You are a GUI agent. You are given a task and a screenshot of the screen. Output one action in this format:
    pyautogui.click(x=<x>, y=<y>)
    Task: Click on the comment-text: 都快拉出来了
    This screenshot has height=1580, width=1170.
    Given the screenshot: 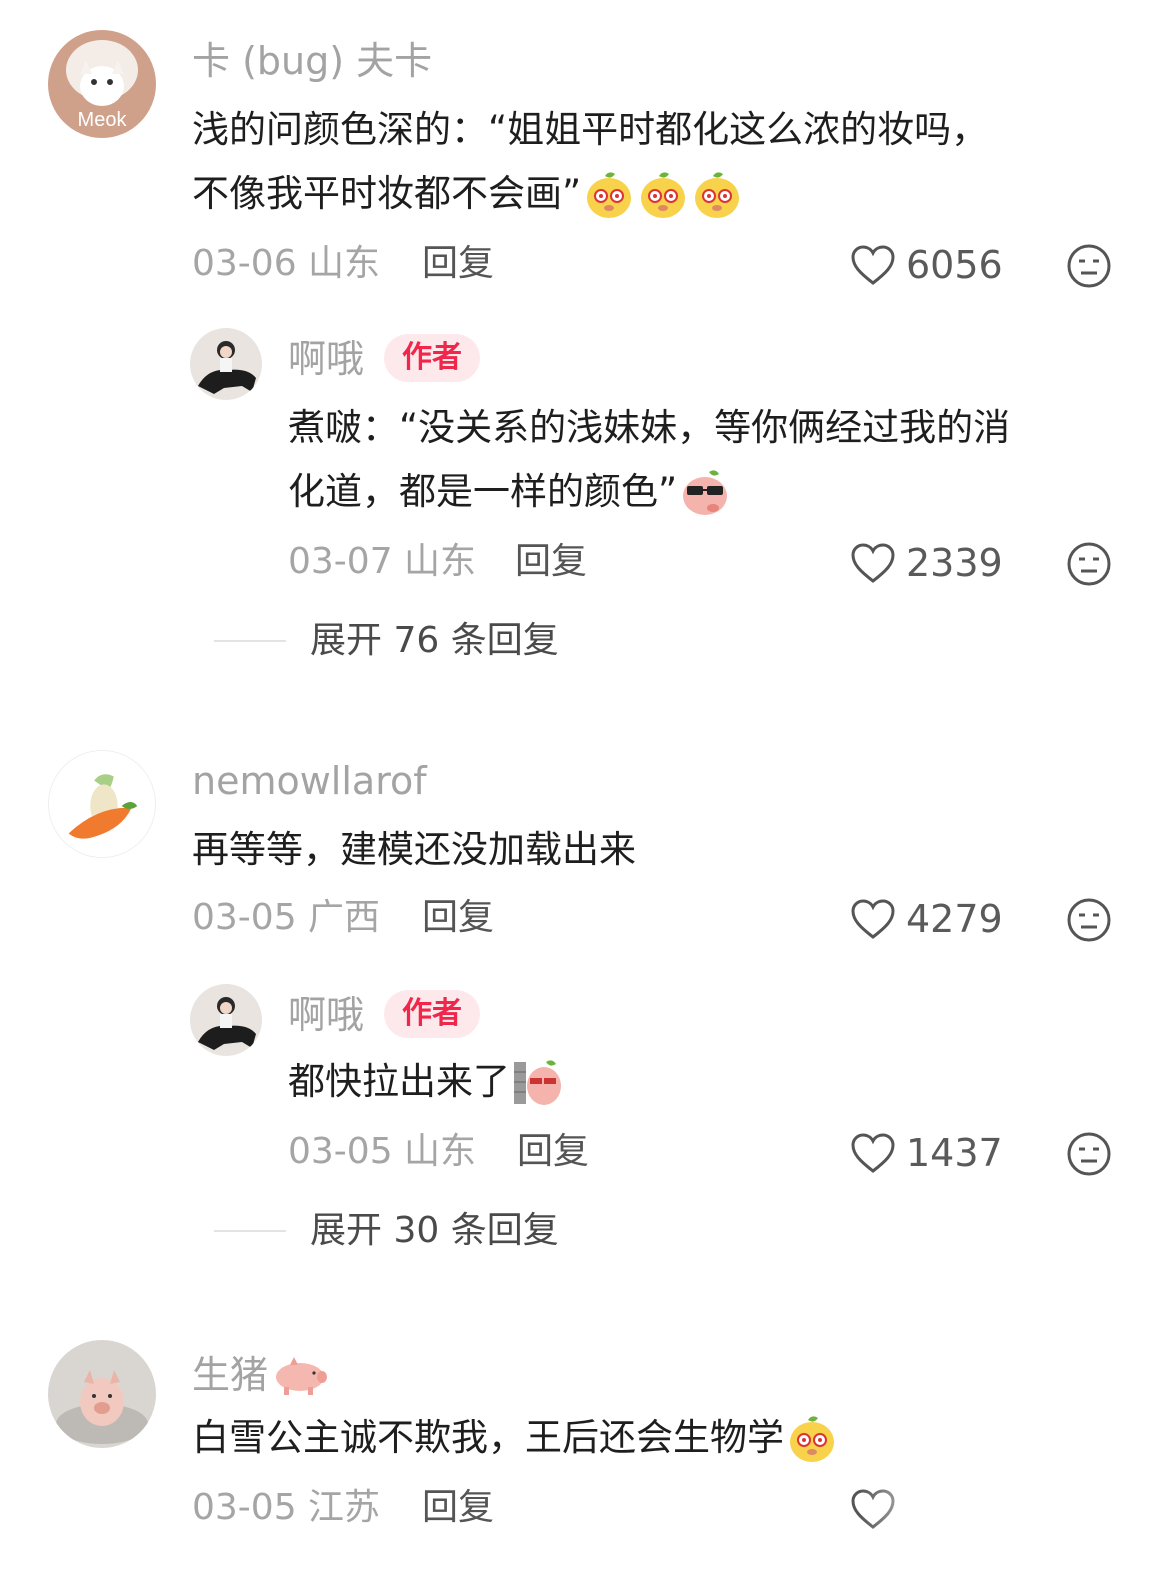 What is the action you would take?
    pyautogui.click(x=426, y=1082)
    